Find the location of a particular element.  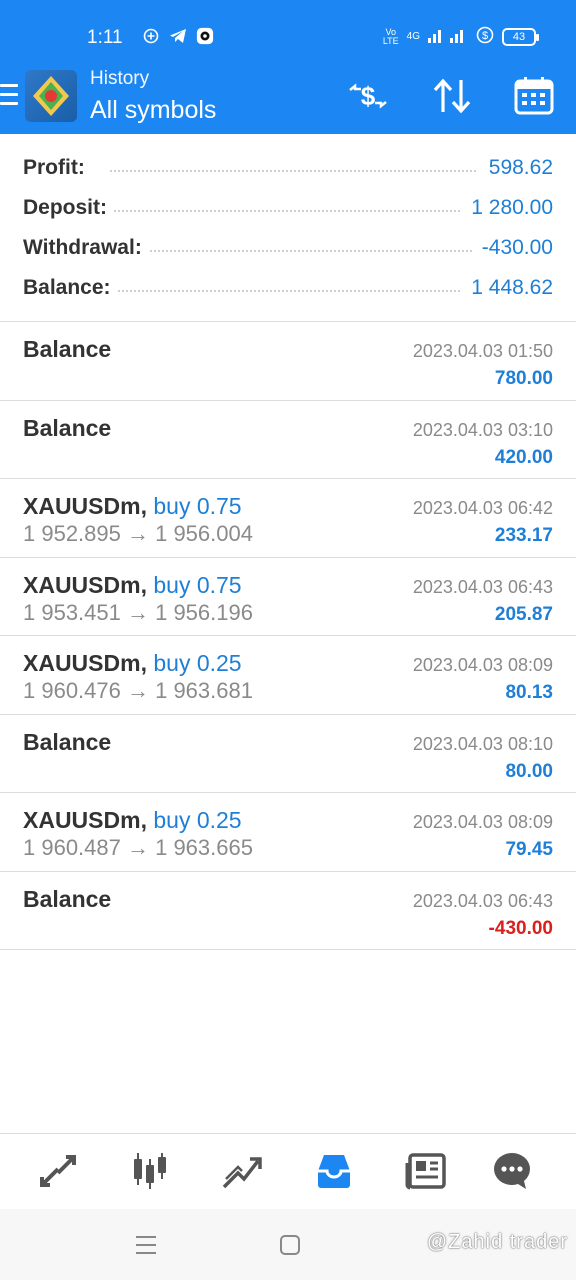

battery-icon: 43 is located at coordinates (520, 36).